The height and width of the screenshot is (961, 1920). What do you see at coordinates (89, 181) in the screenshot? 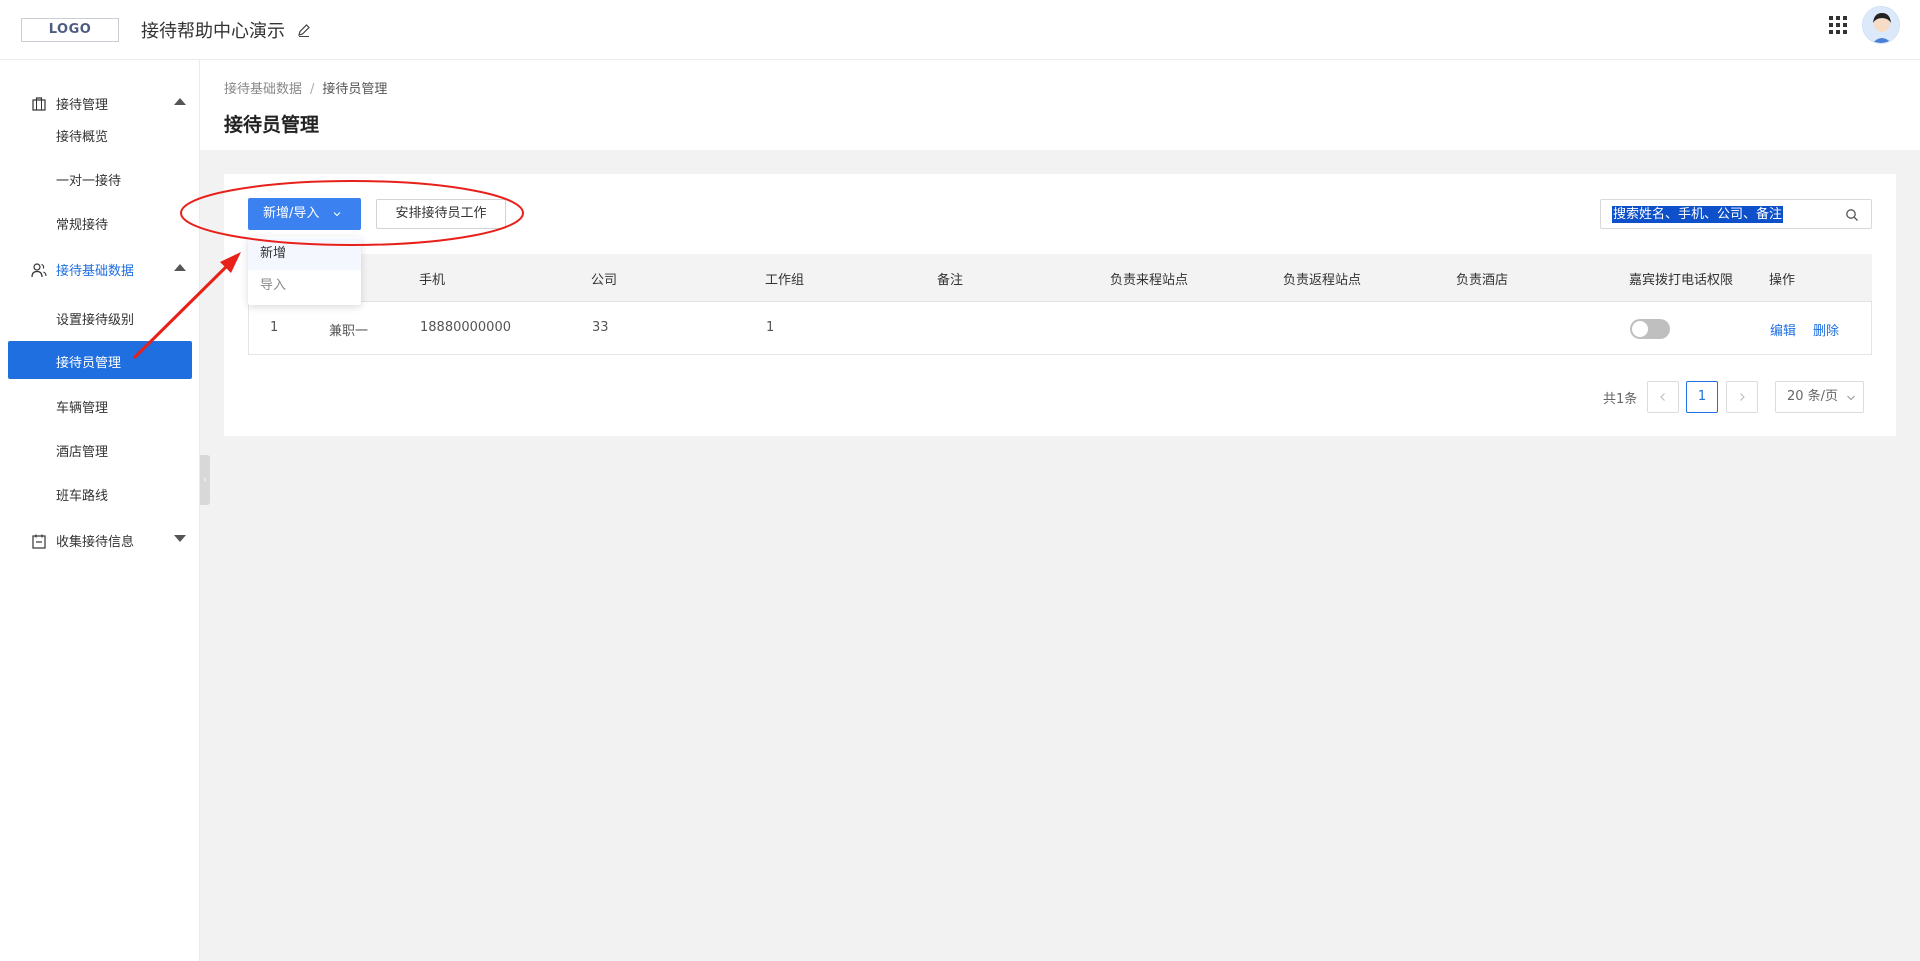
I see `sidebar-item-label: 一对一接待` at bounding box center [89, 181].